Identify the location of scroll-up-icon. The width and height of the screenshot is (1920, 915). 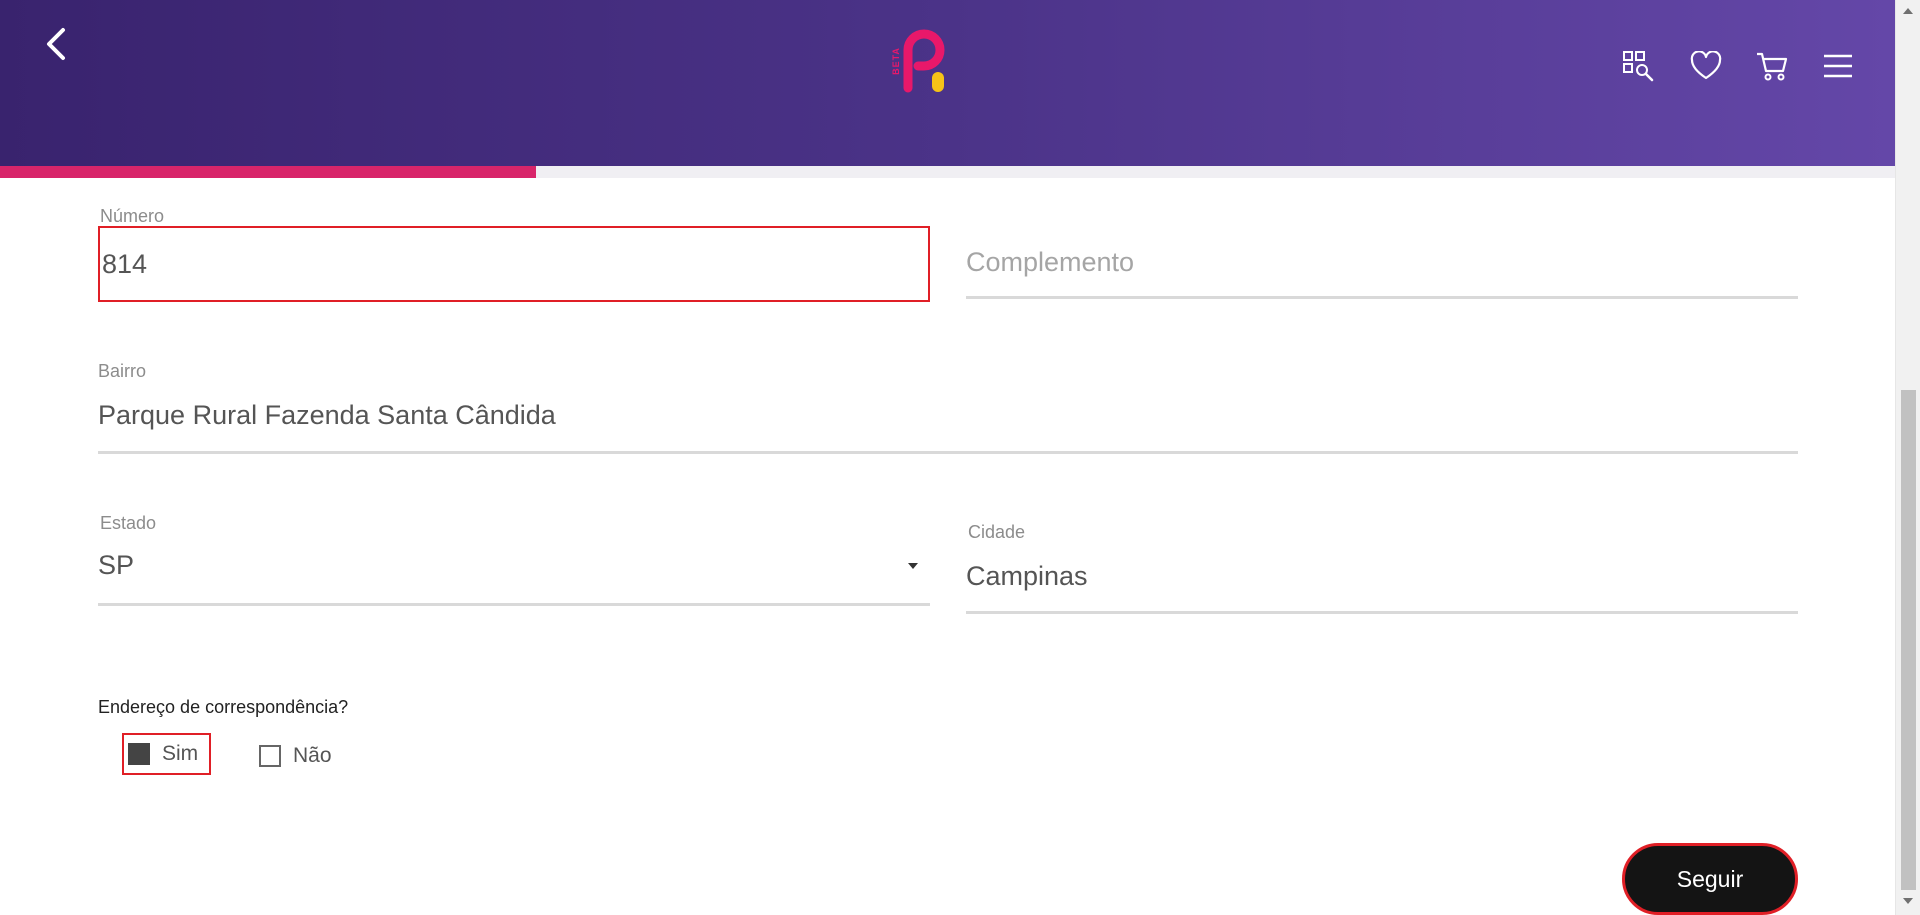
(1908, 11).